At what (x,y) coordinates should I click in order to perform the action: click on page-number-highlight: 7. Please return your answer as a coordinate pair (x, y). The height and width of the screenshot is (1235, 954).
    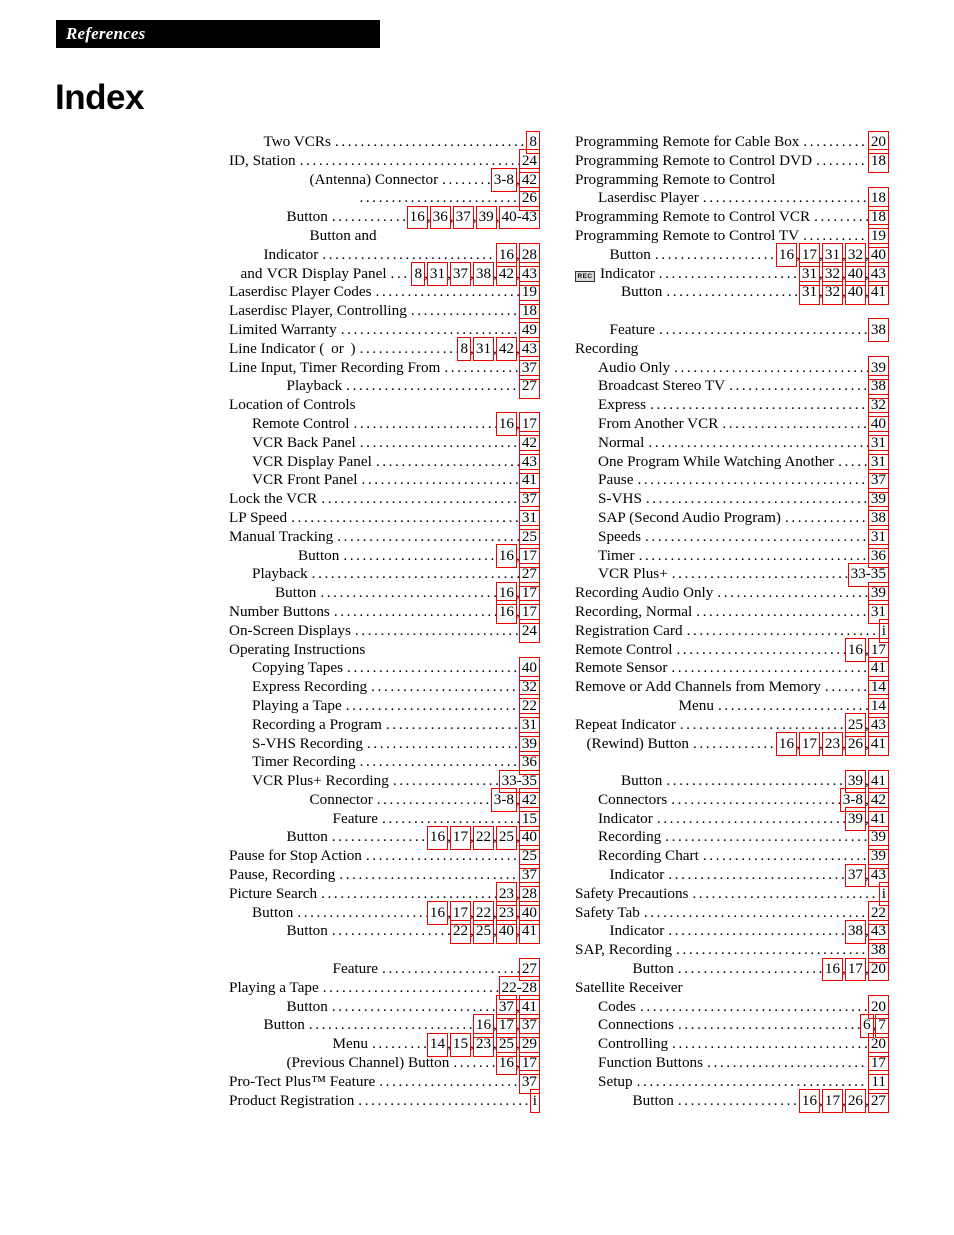
    Looking at the image, I should click on (882, 1025).